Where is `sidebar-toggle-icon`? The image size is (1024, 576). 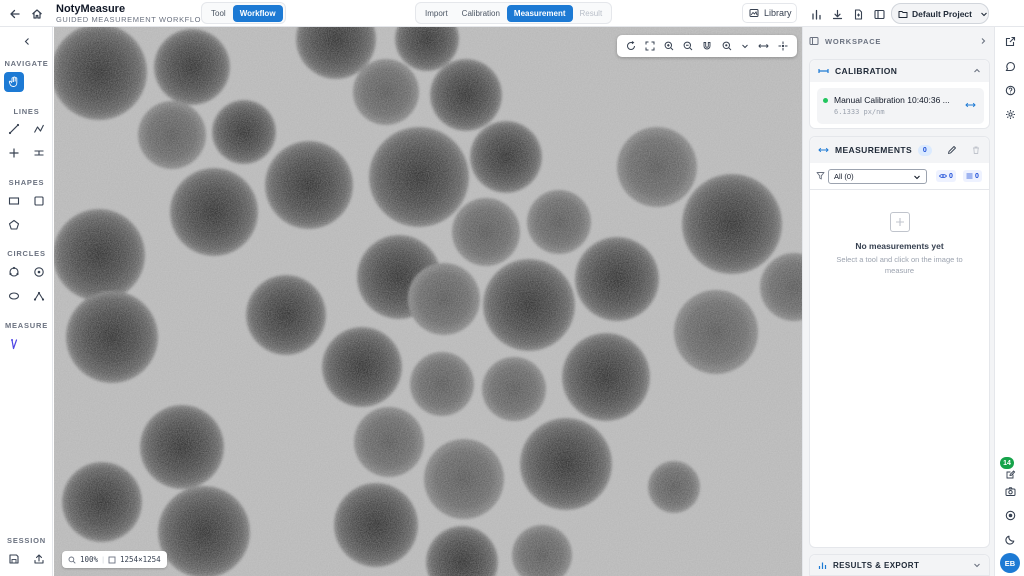
sidebar-toggle-icon is located at coordinates (879, 14).